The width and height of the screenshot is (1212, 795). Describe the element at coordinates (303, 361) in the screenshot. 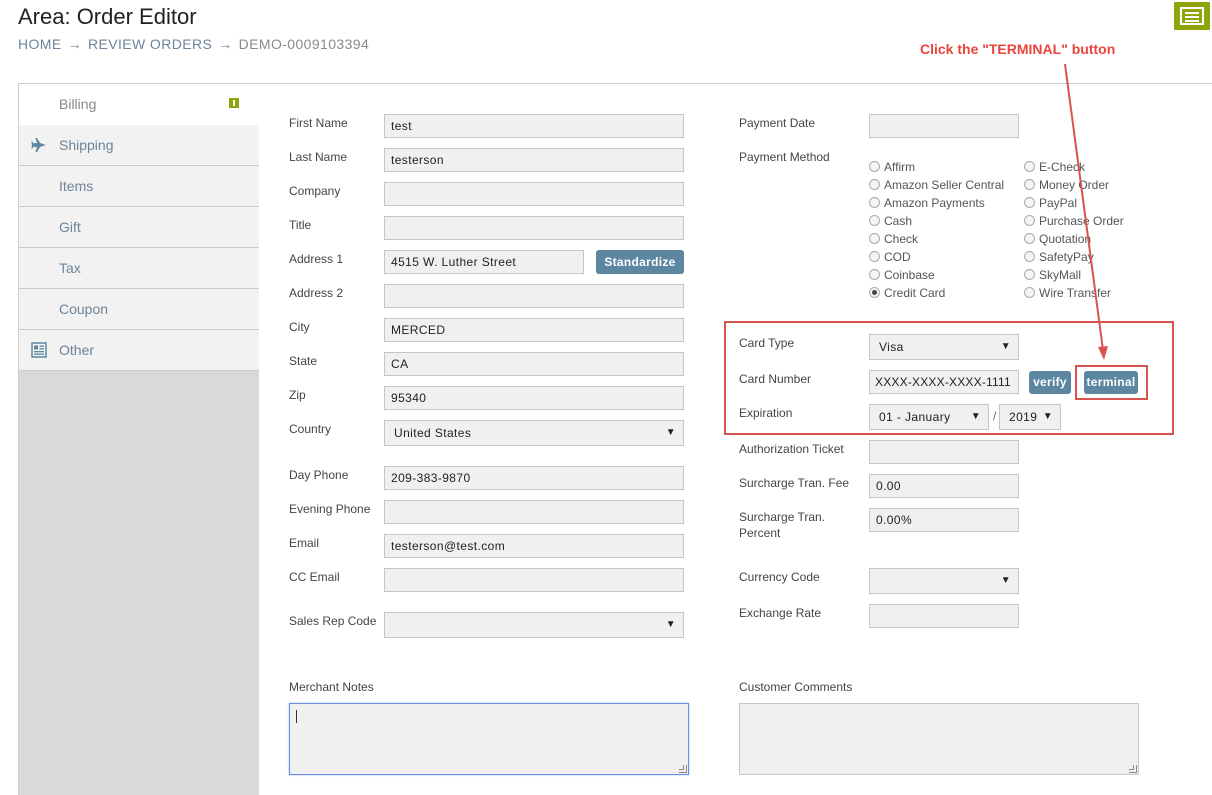

I see `state-label: State` at that location.